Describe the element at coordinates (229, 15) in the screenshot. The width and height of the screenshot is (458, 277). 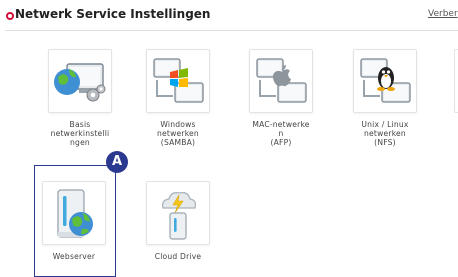
I see `page-header: Netwerk Service Instellingen Verber` at that location.